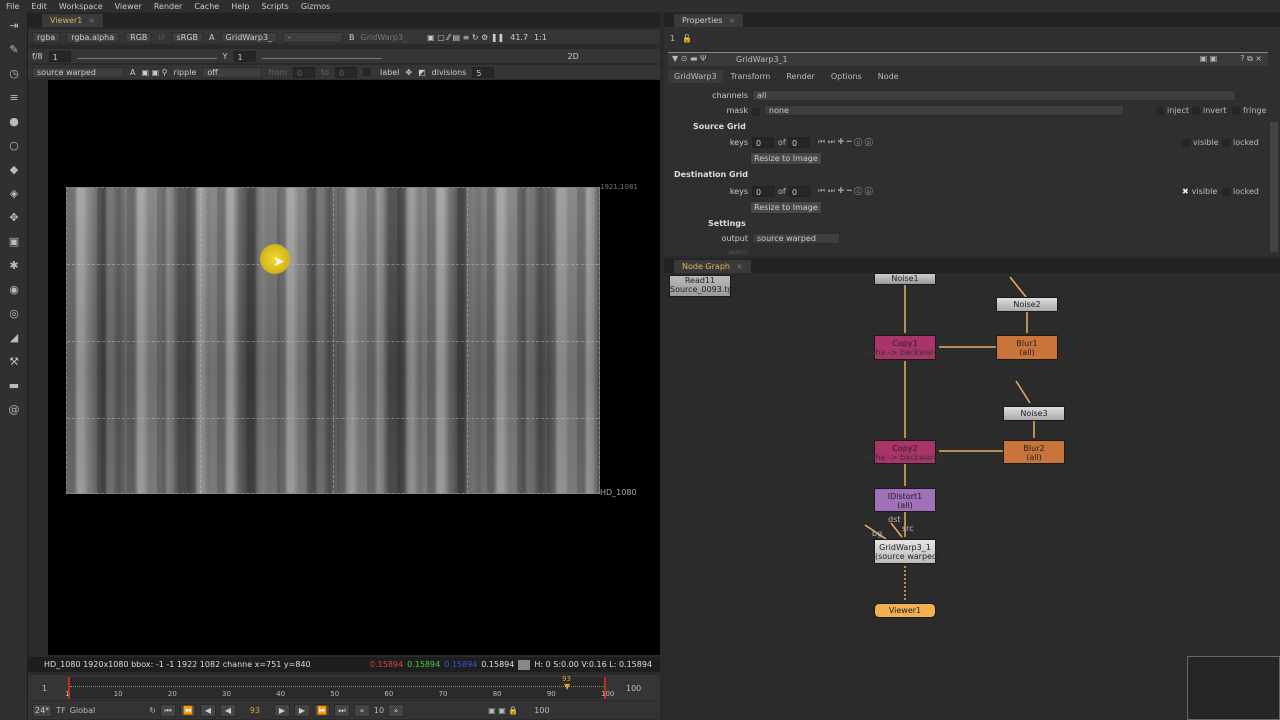 The image size is (1280, 720). I want to click on step-field: 10, so click(379, 710).